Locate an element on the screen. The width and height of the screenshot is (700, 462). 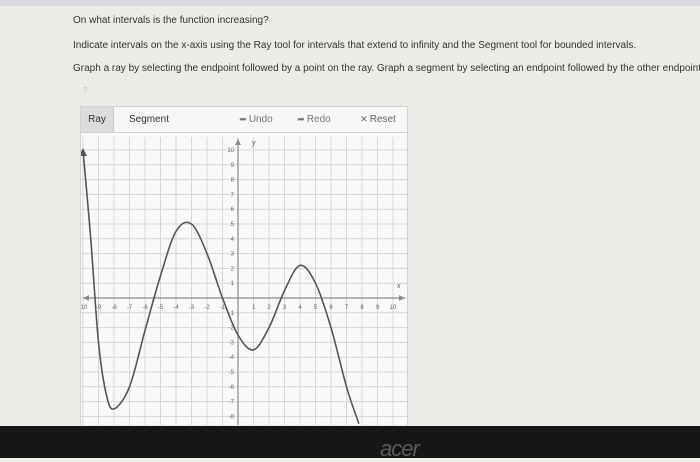
laptop-brand-logo: acer is located at coordinates (400, 448).